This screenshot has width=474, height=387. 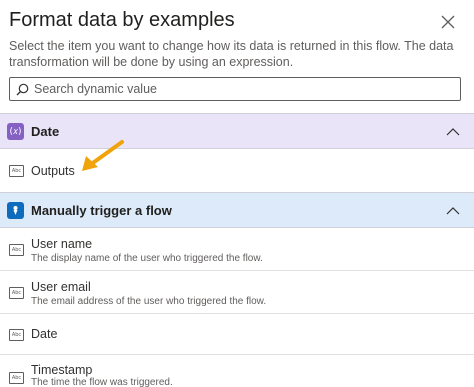 I want to click on search-input, so click(x=244, y=89).